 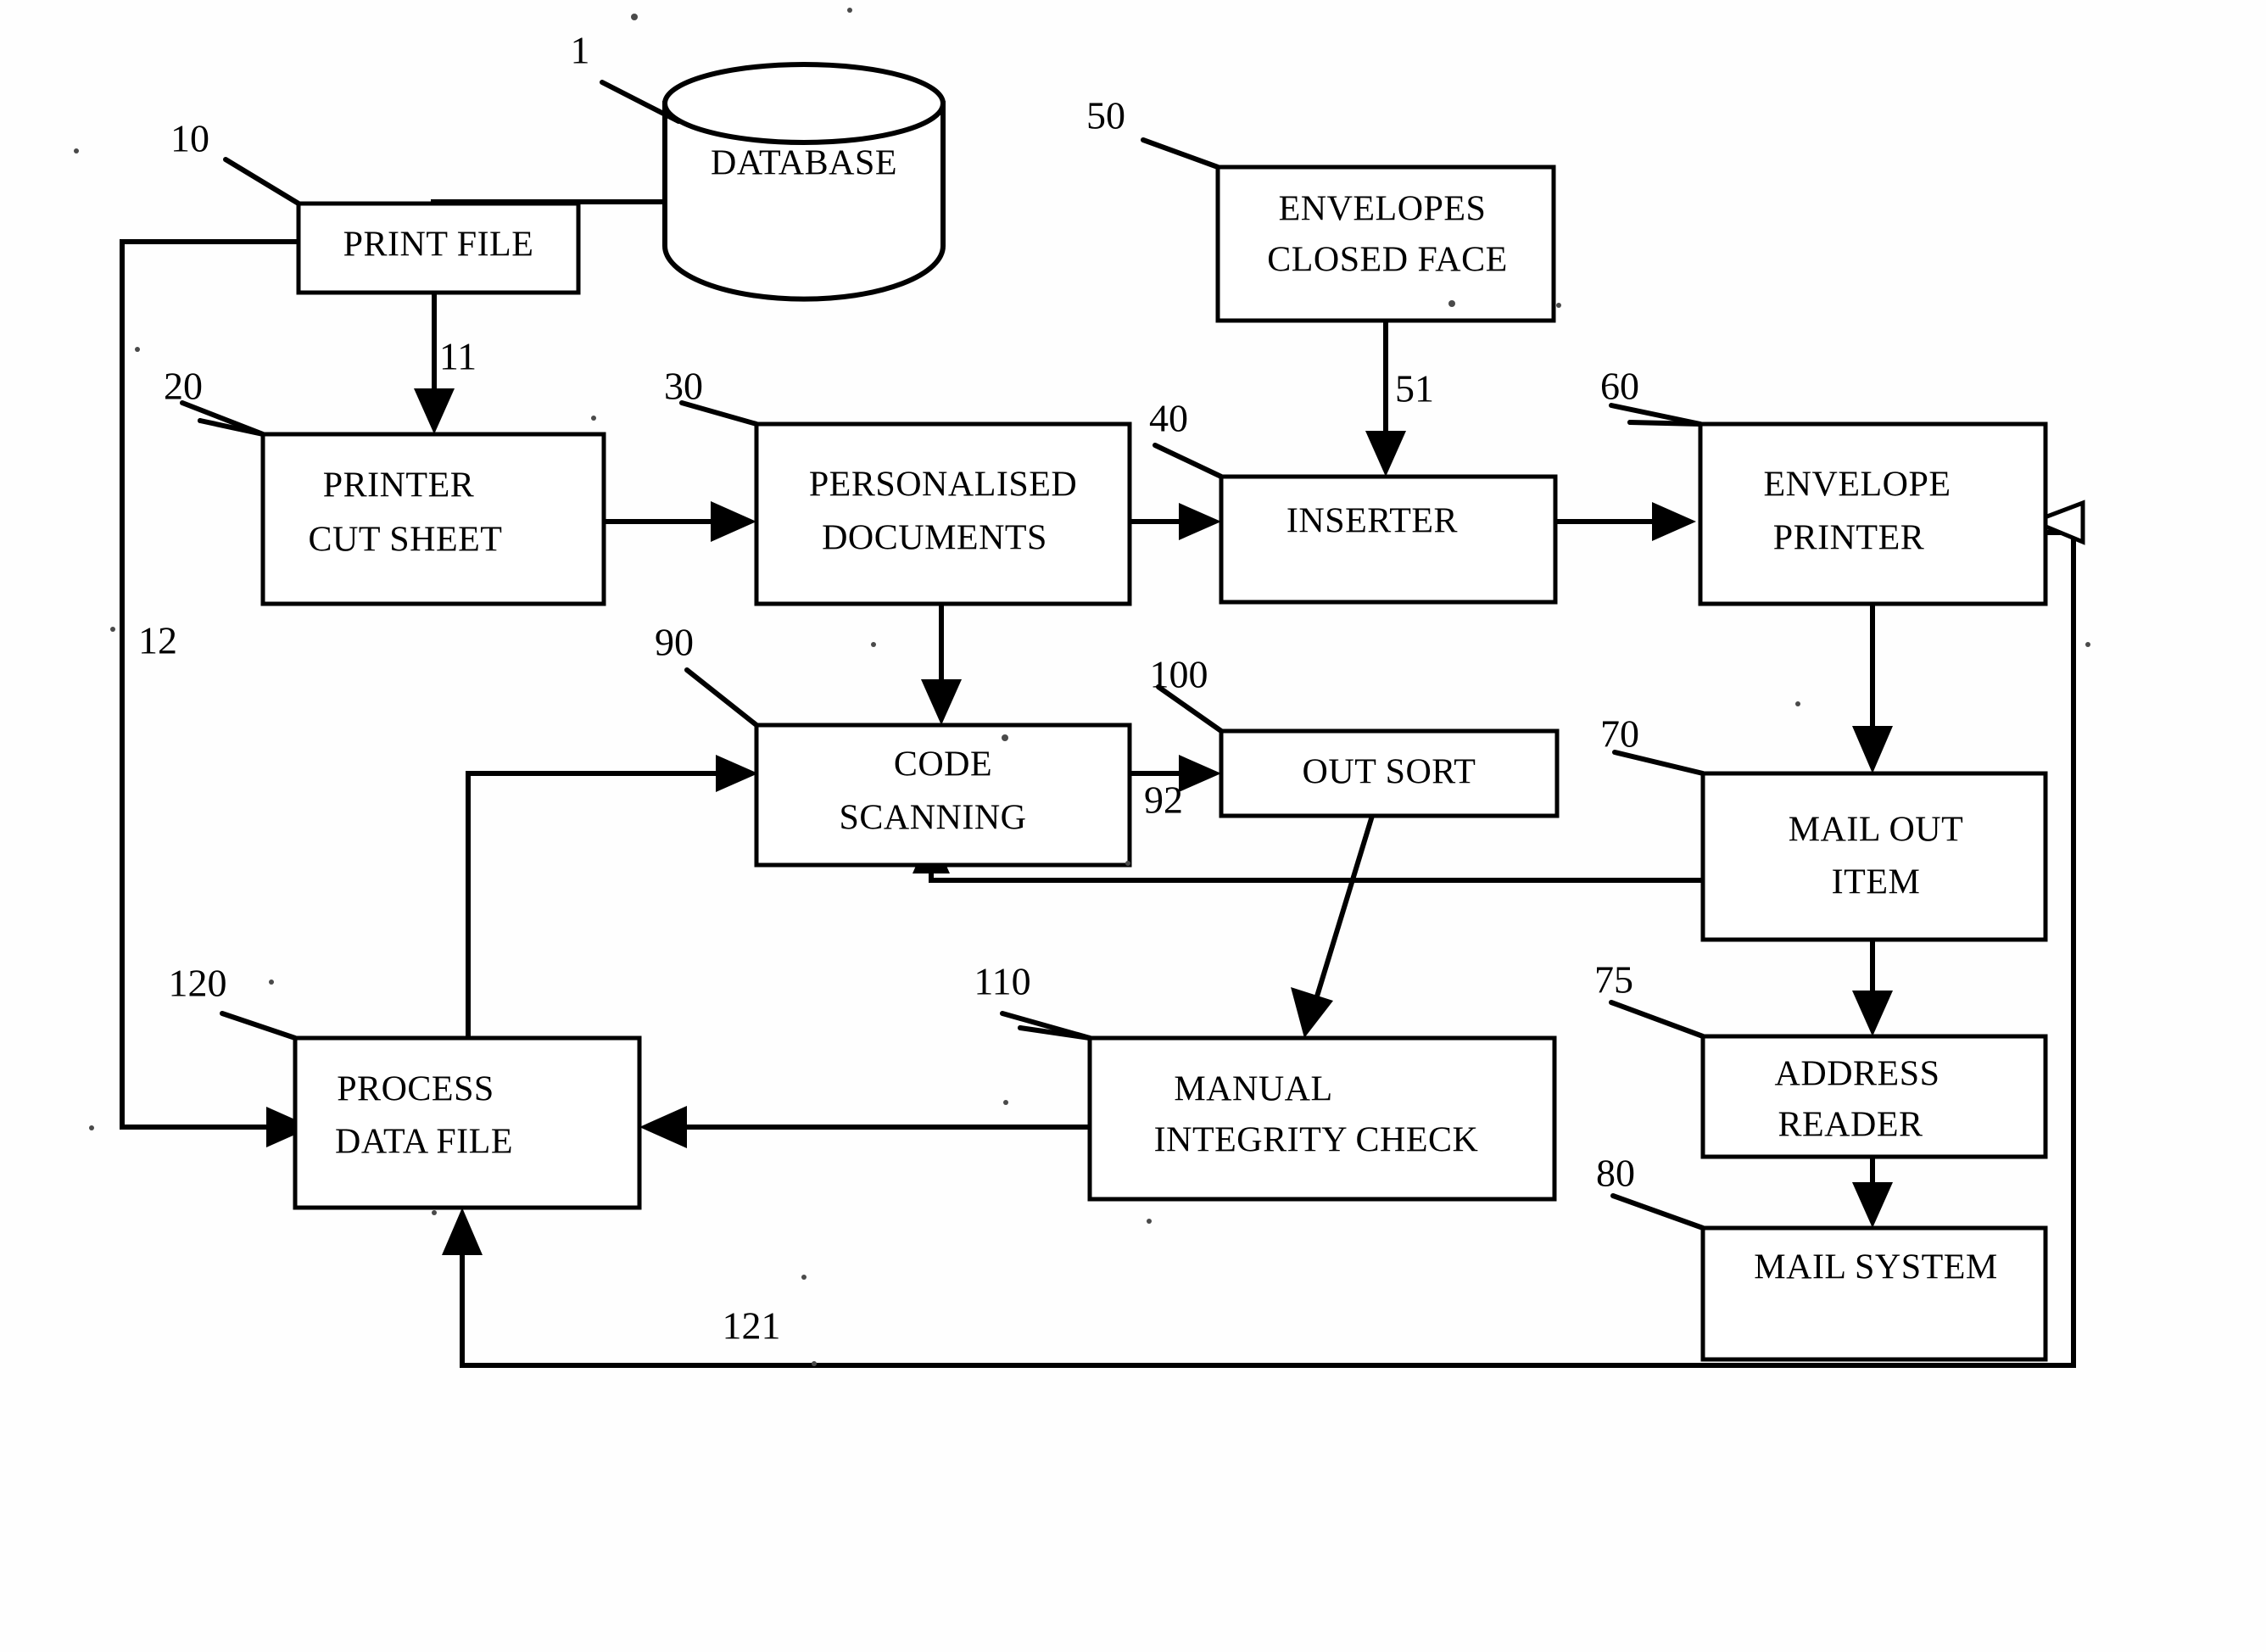 What do you see at coordinates (1168, 418) in the screenshot?
I see `ref-numeral-40: 40` at bounding box center [1168, 418].